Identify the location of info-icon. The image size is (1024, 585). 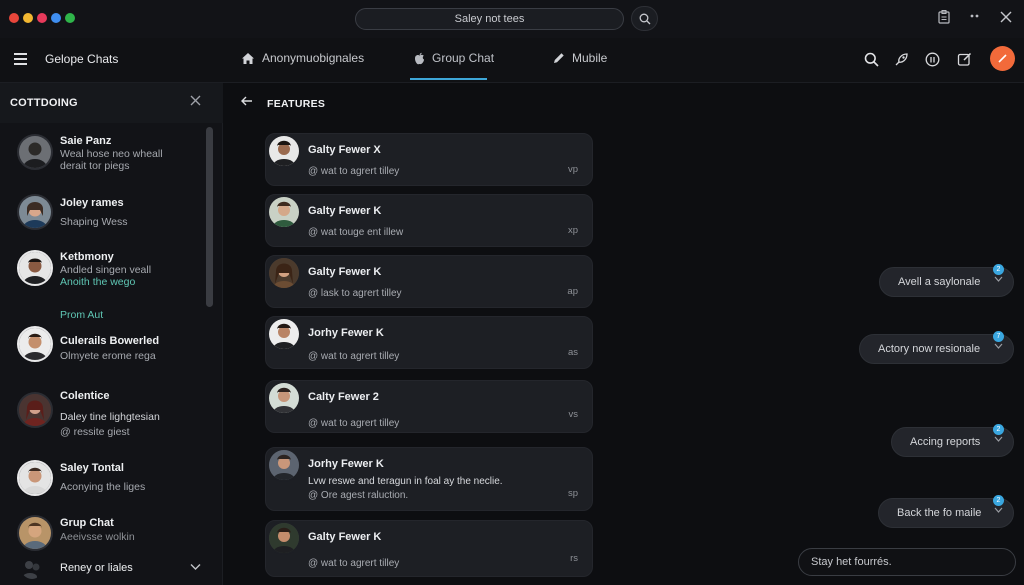
(932, 59).